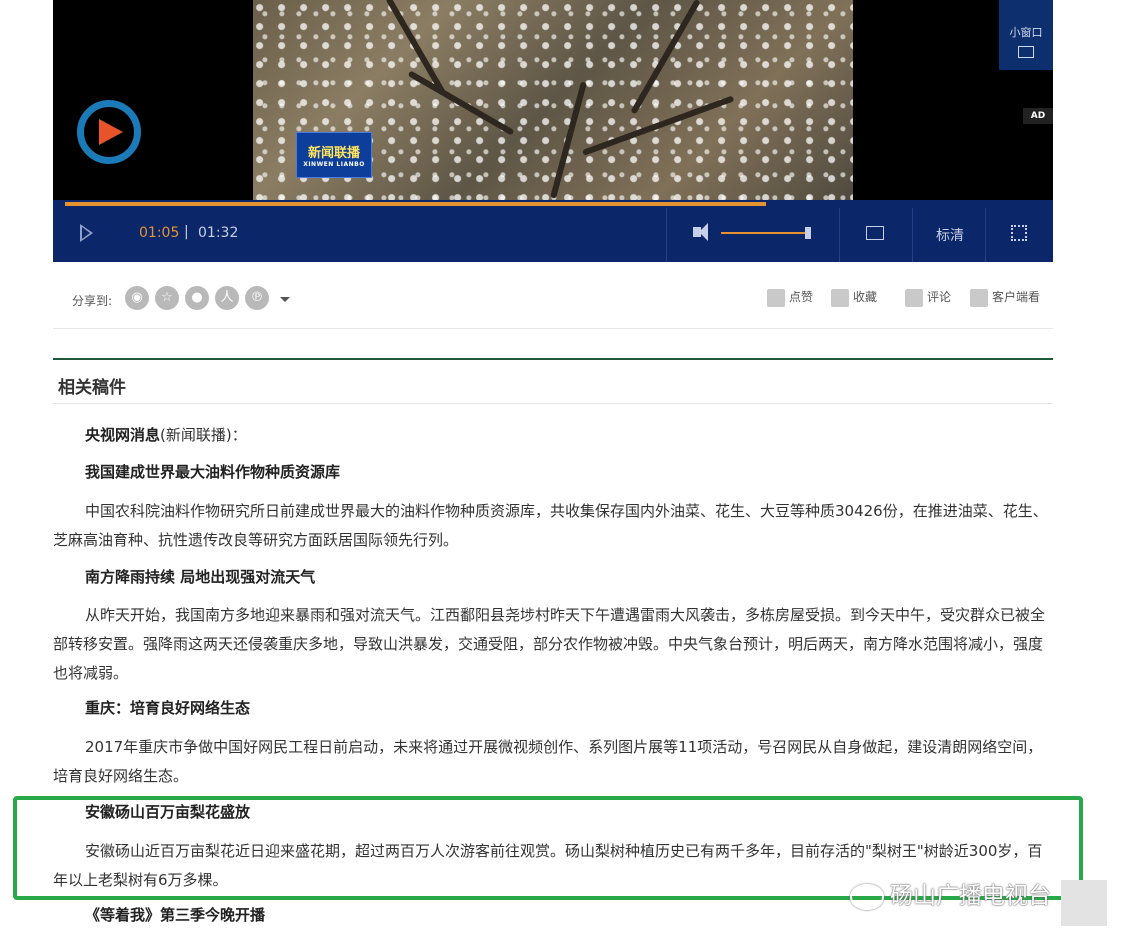 The width and height of the screenshot is (1137, 943). Describe the element at coordinates (1026, 52) in the screenshot. I see `mini-window-icon` at that location.